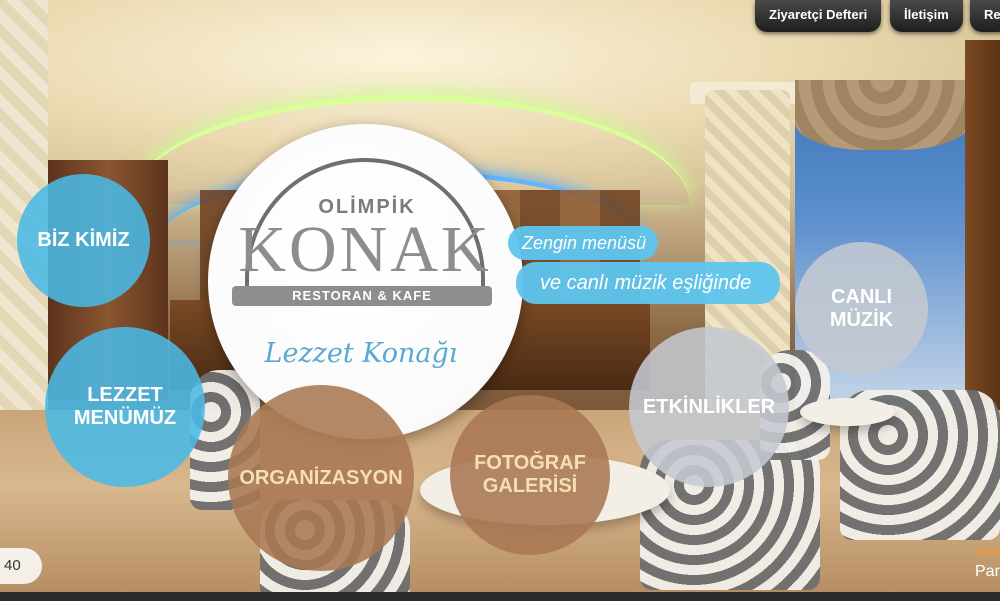 The width and height of the screenshot is (1000, 601). Describe the element at coordinates (882, 115) in the screenshot. I see `curtain` at that location.